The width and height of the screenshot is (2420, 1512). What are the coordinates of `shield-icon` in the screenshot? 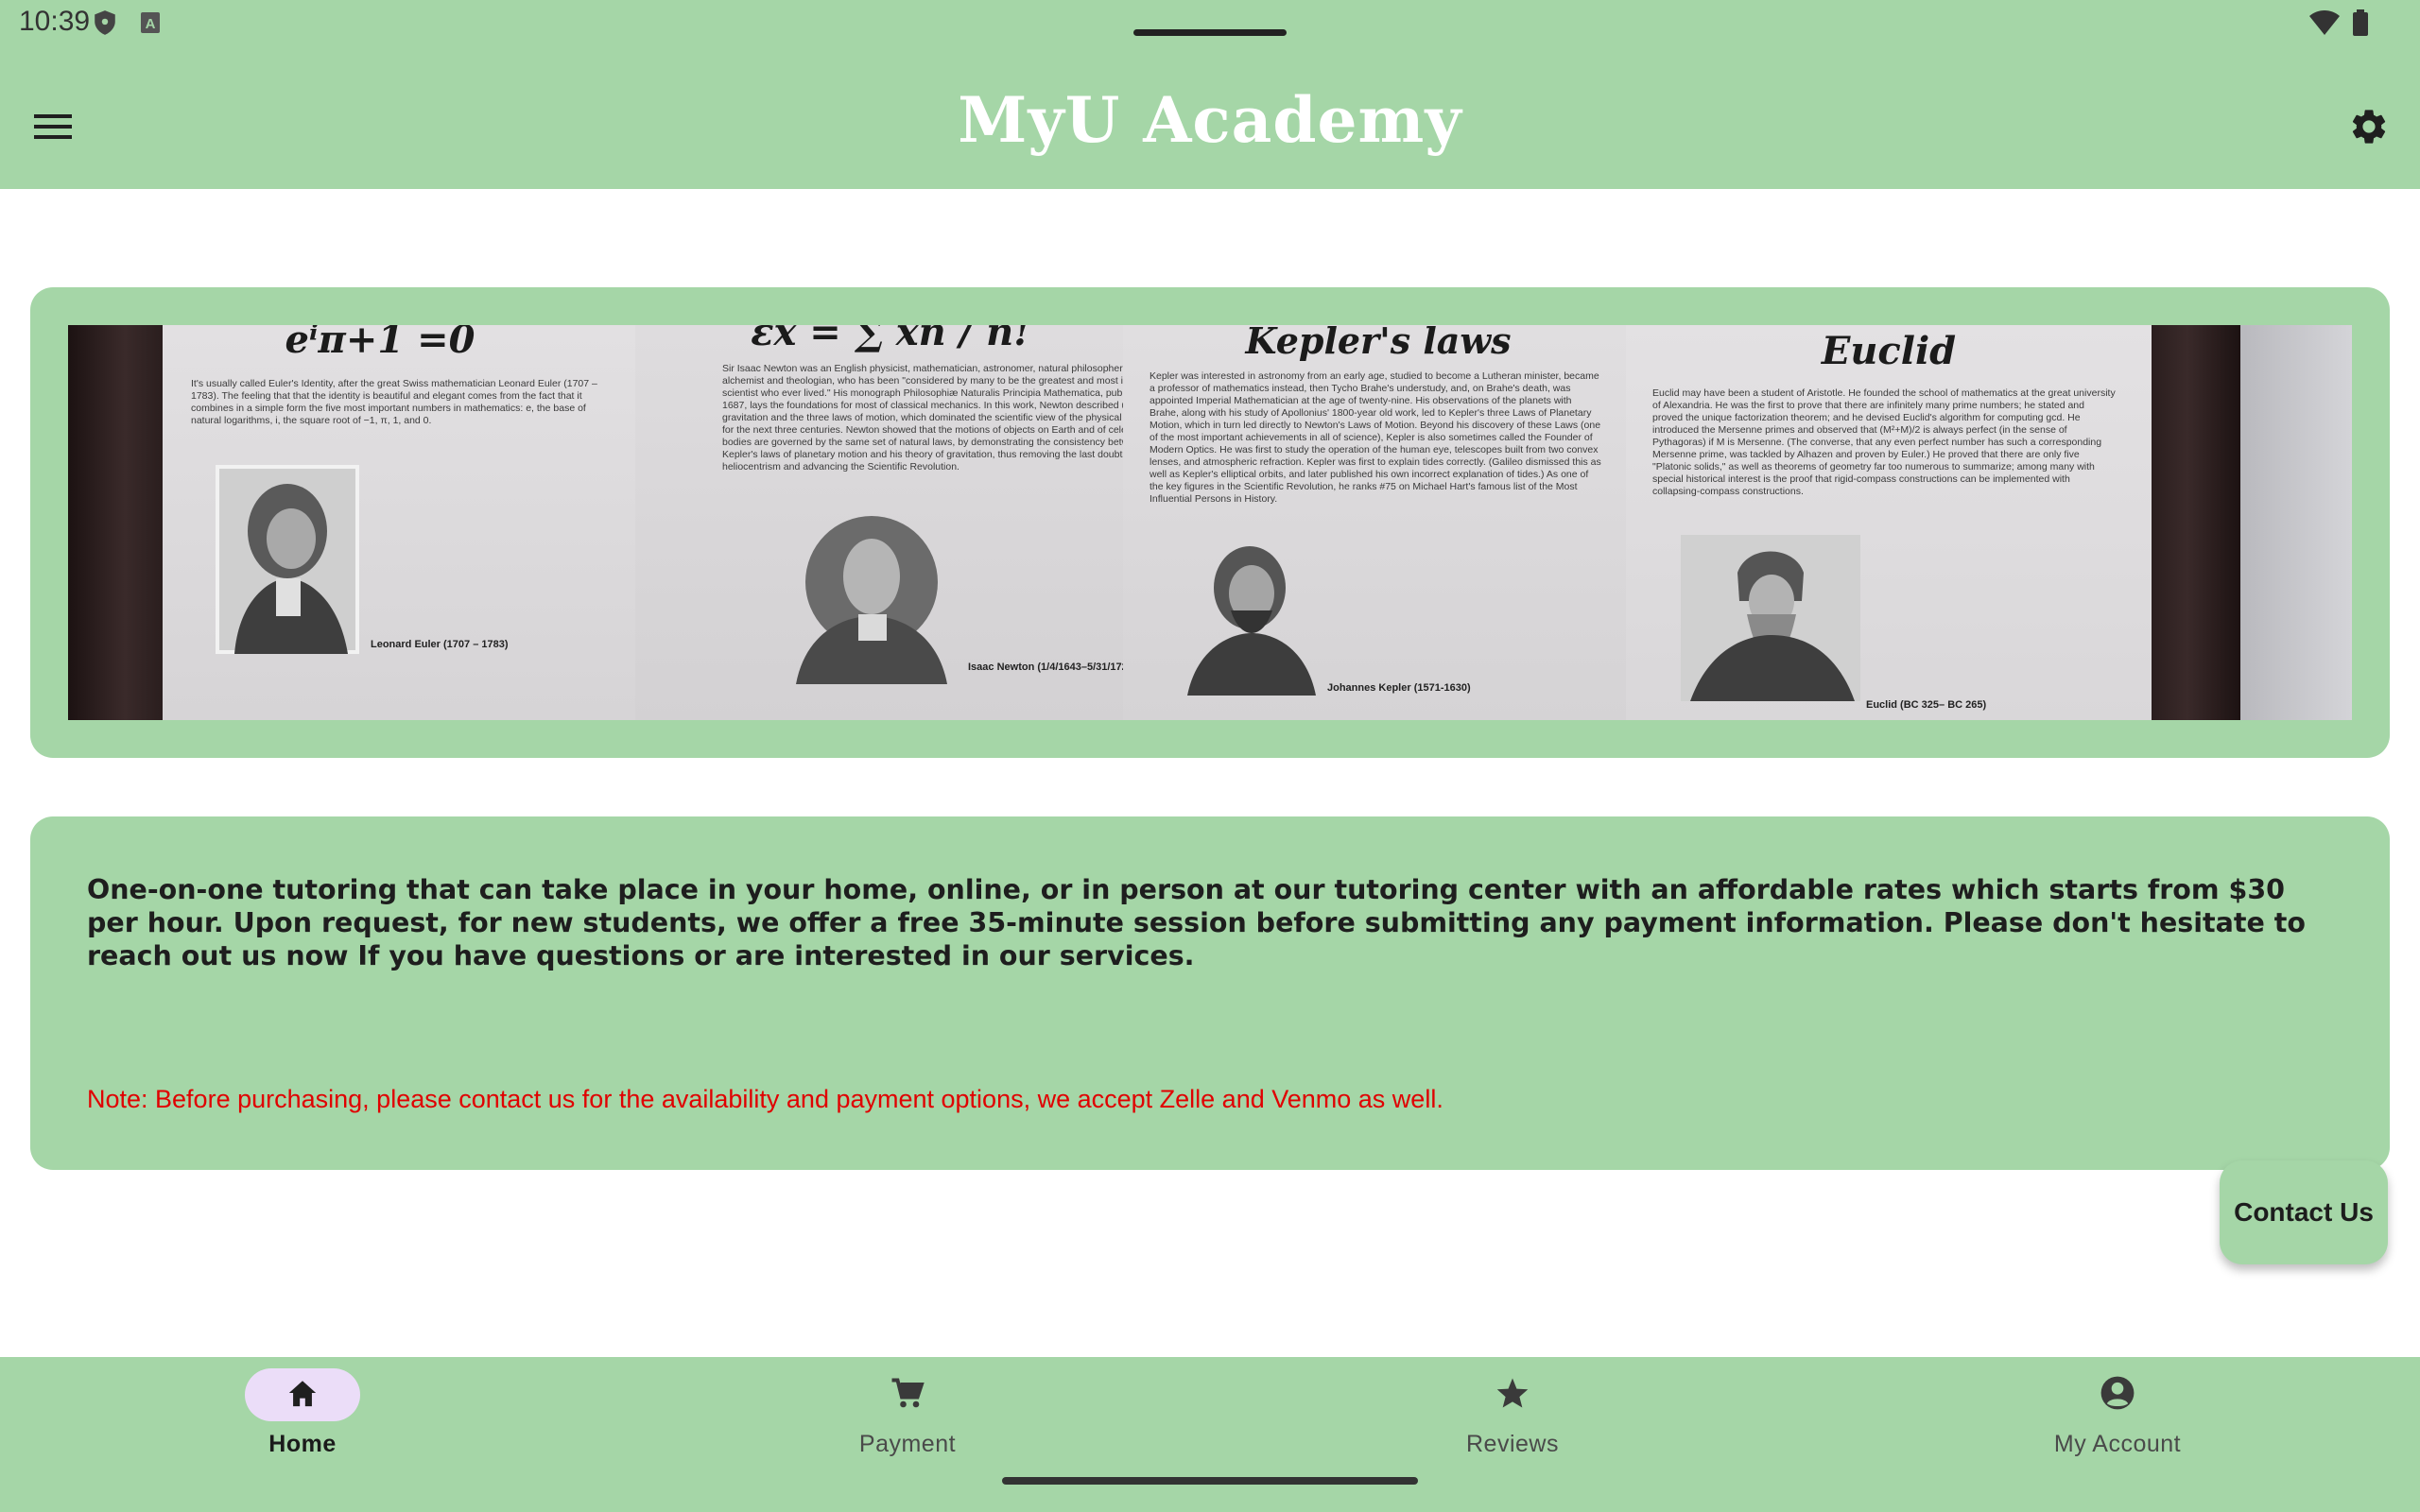 It's located at (105, 25).